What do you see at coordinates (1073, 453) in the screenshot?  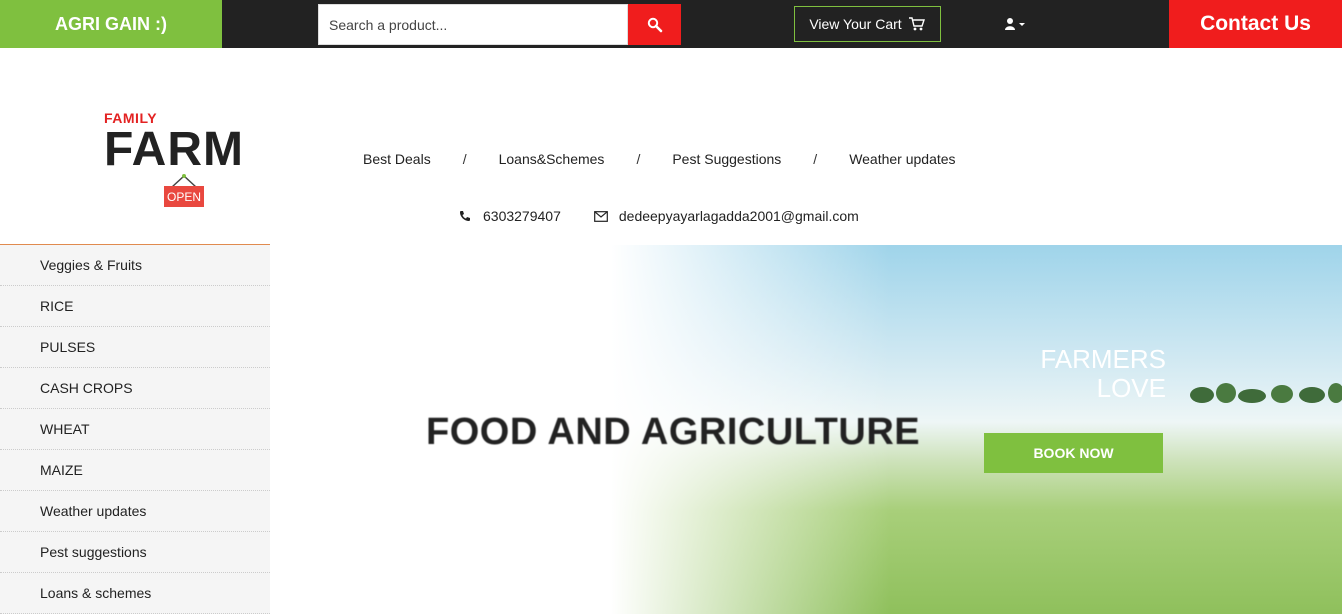 I see `book-now-button: BOOK NOW` at bounding box center [1073, 453].